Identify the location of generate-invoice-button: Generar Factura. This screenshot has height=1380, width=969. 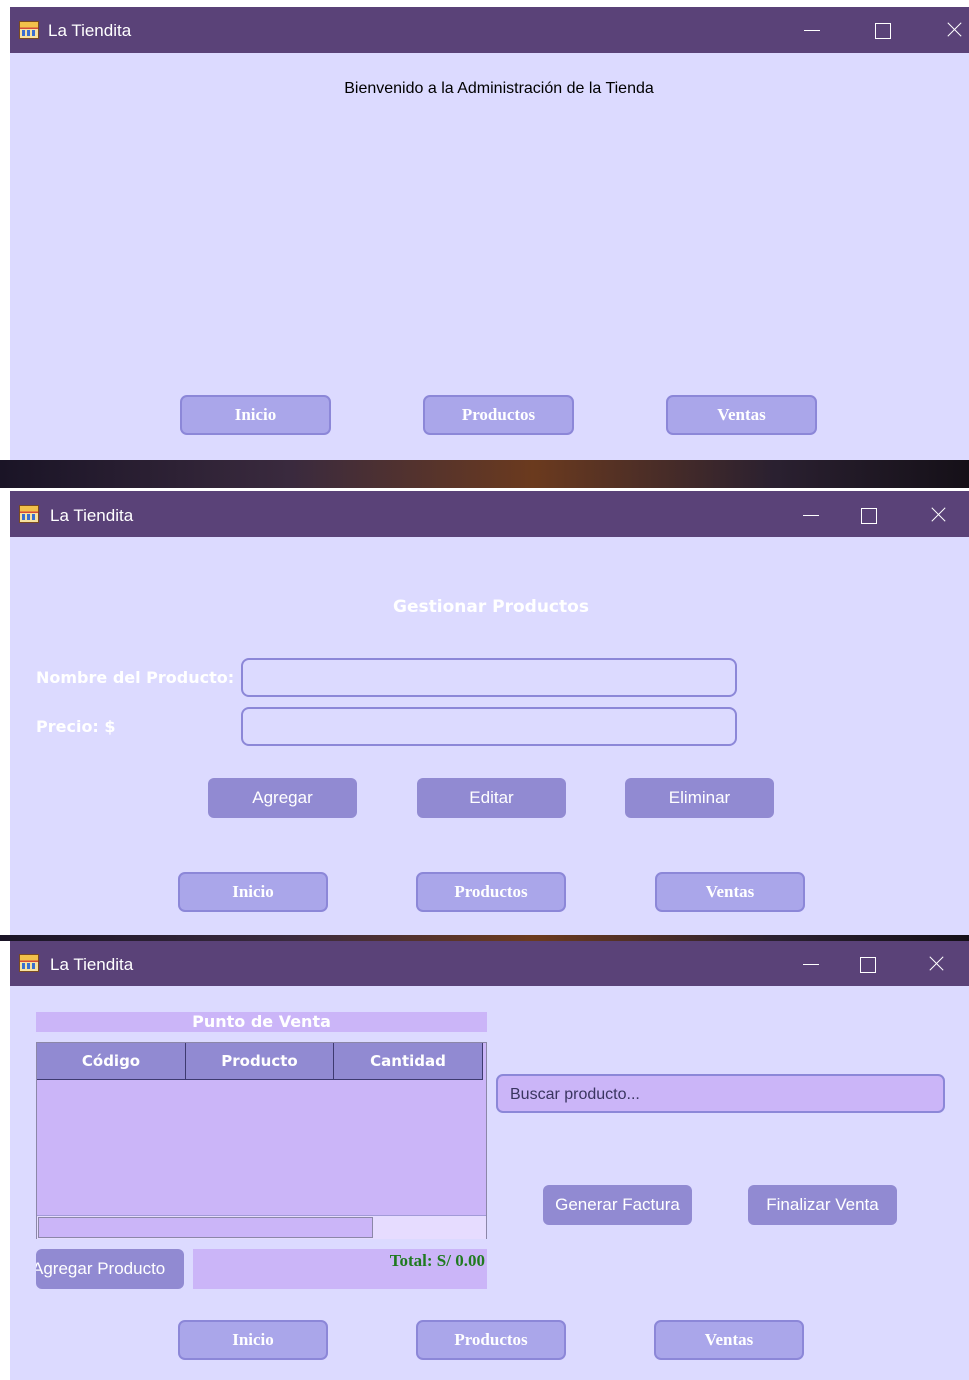
(617, 1205).